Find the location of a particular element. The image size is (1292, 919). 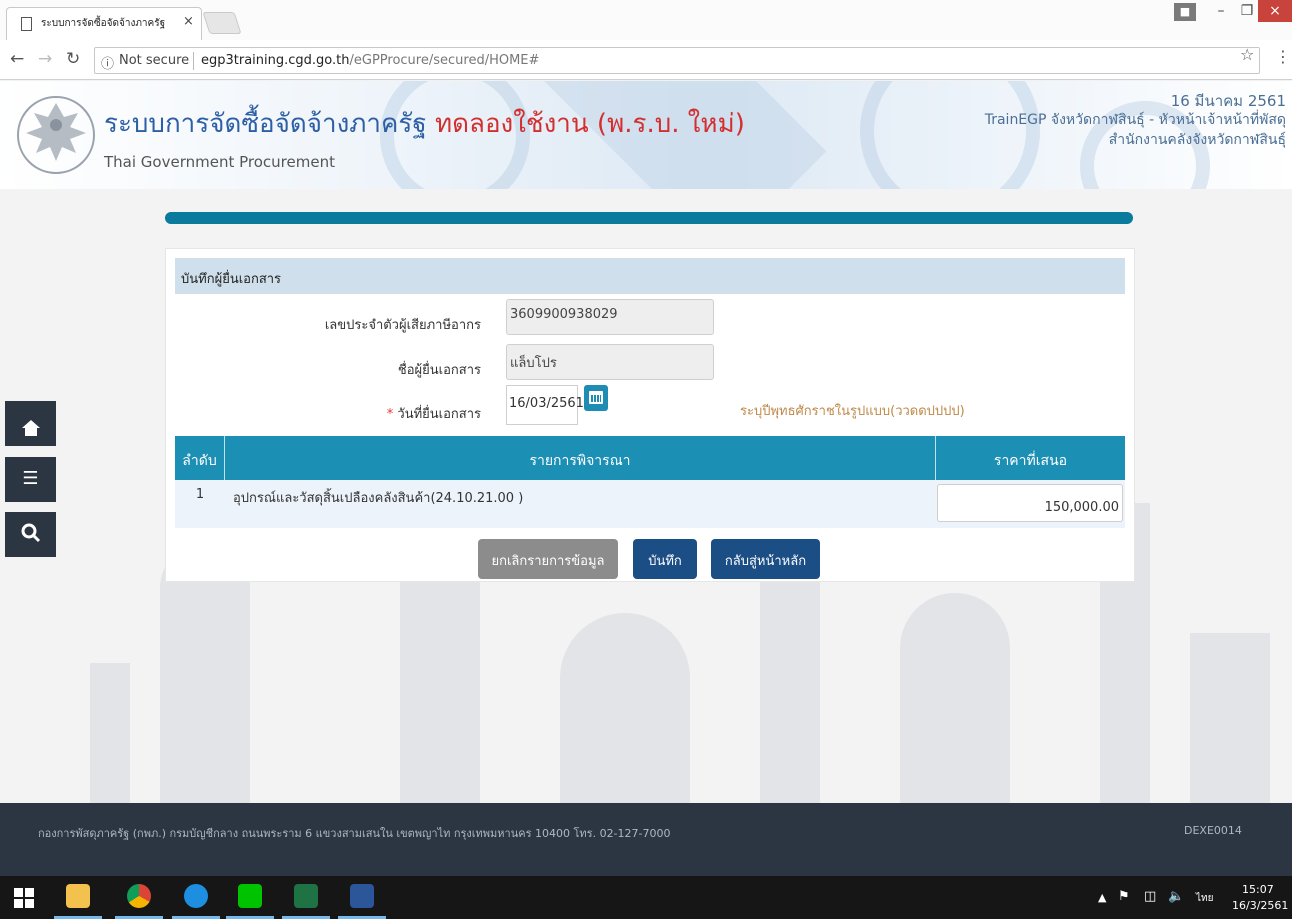

submit-date-label: * วันที่ยื่นเอกสาร is located at coordinates (331, 413).